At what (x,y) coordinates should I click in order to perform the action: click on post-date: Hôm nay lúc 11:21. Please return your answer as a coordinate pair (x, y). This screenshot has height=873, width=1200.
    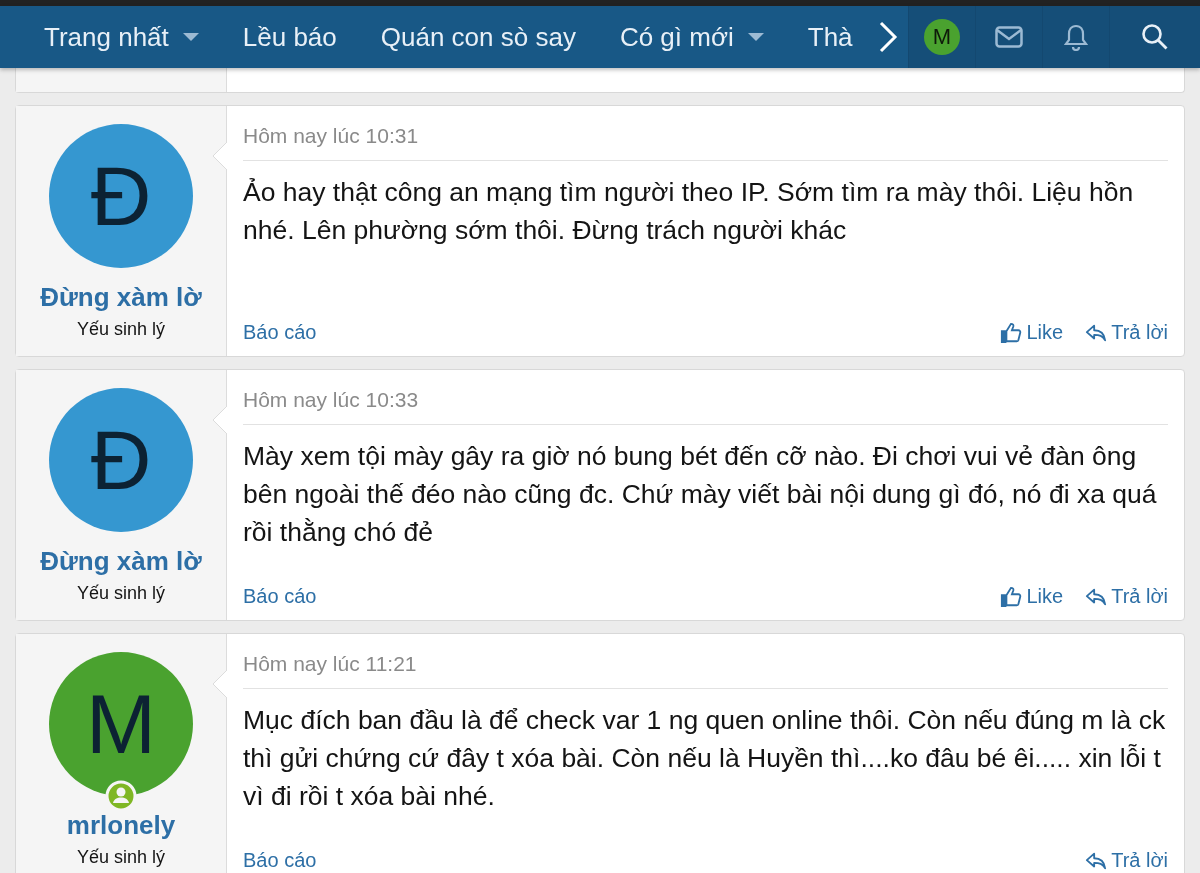
    Looking at the image, I should click on (705, 670).